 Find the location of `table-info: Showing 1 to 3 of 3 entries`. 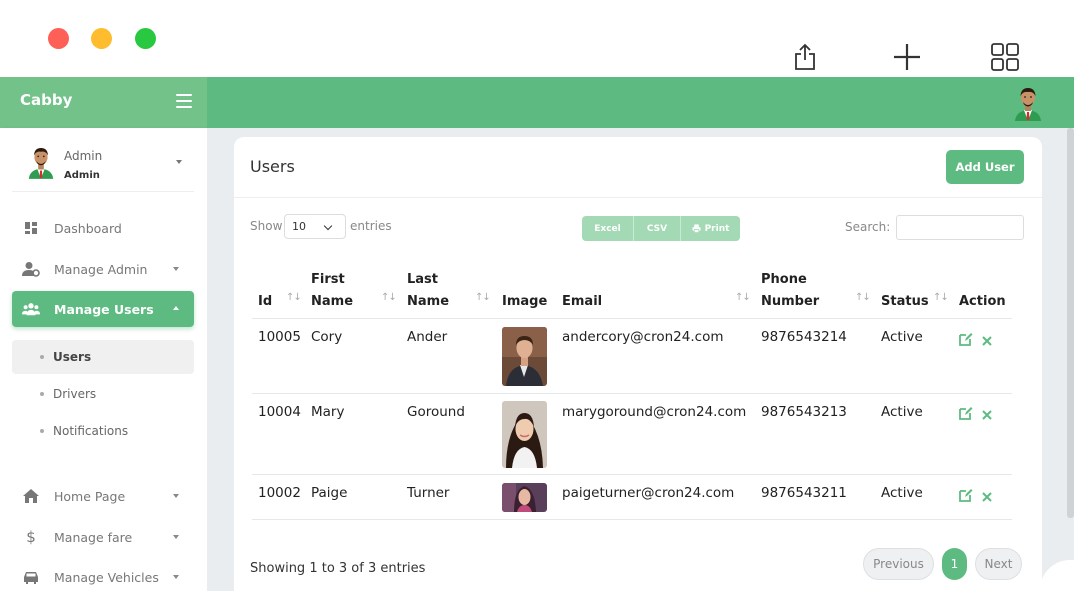

table-info: Showing 1 to 3 of 3 entries is located at coordinates (338, 568).